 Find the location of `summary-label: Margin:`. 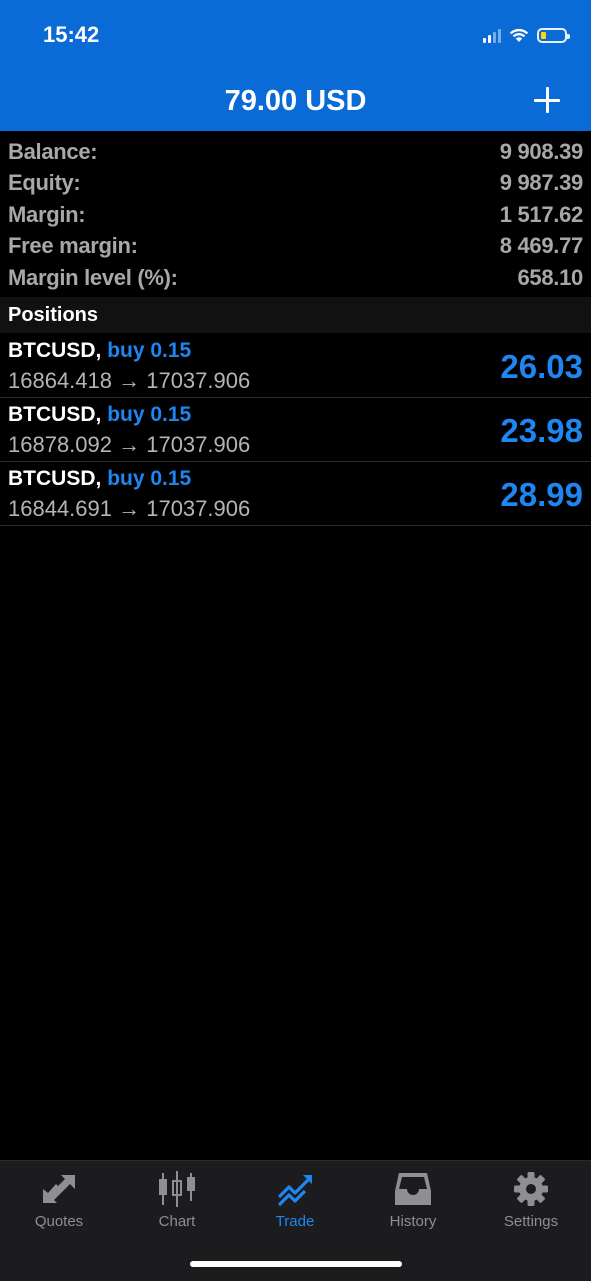

summary-label: Margin: is located at coordinates (47, 214).